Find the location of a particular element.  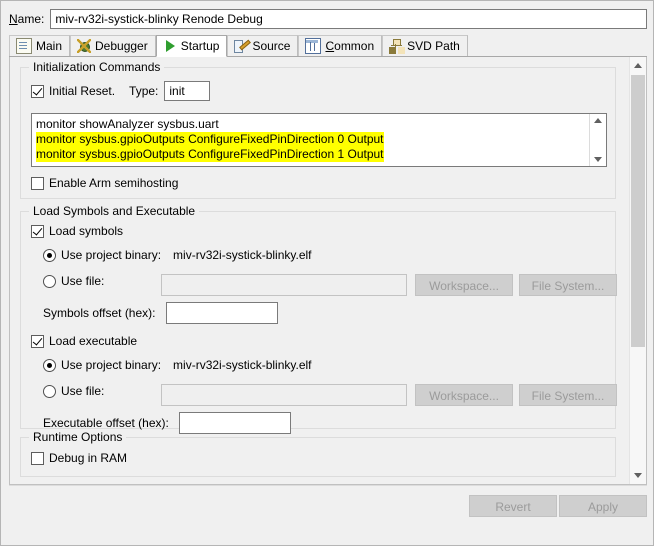

symbols-use-file-label: Use file: is located at coordinates (83, 281).